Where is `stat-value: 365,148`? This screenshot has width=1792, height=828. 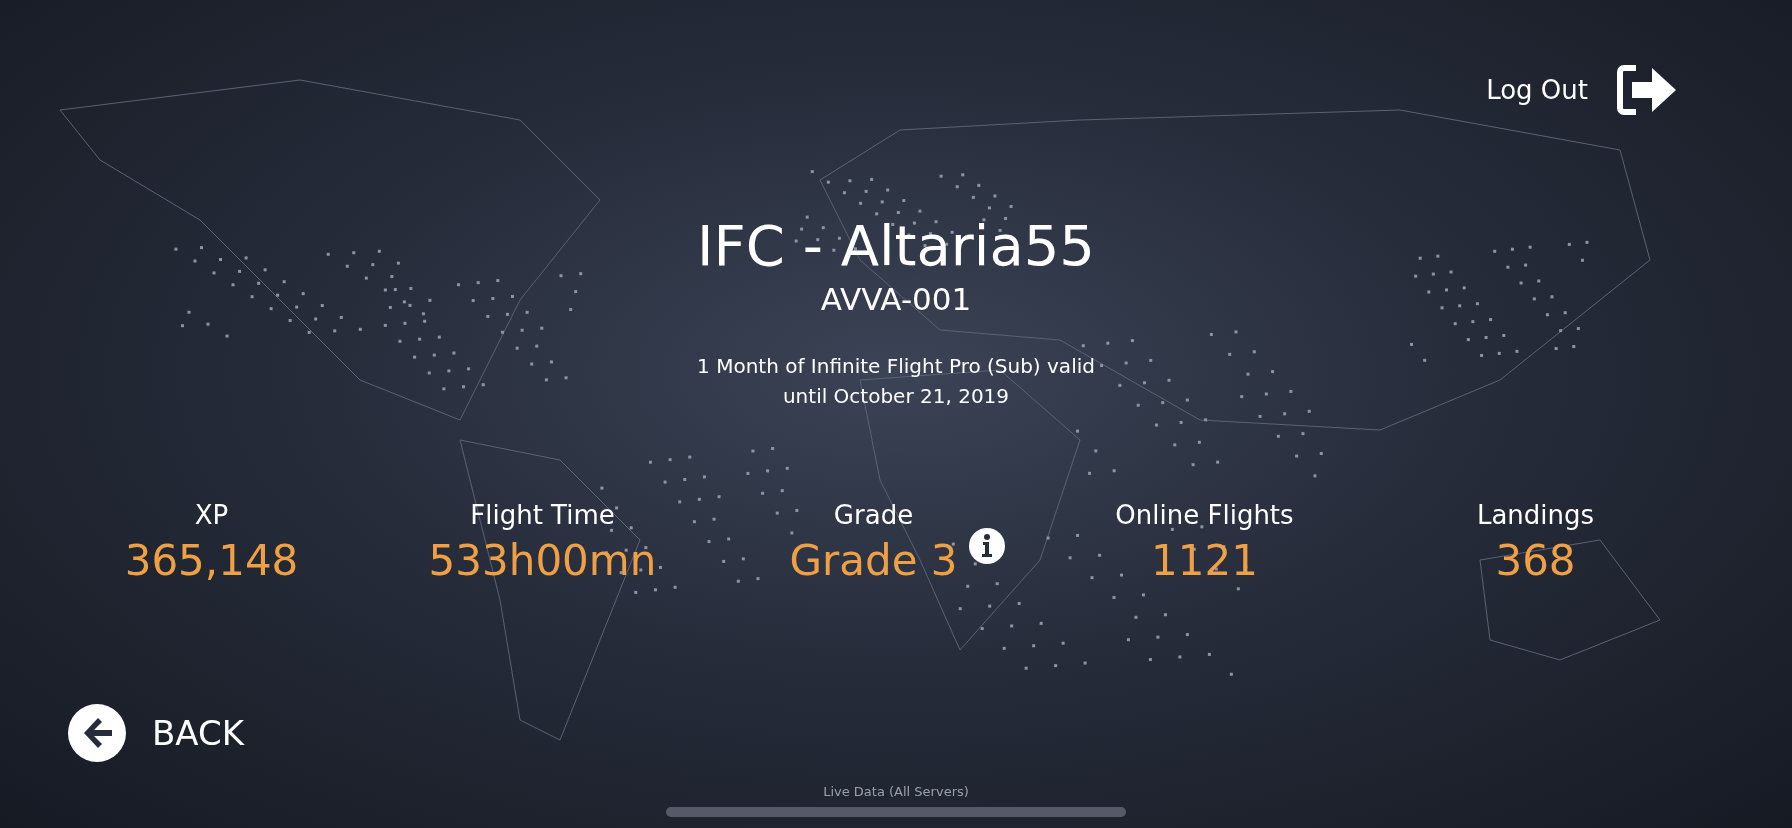 stat-value: 365,148 is located at coordinates (211, 561).